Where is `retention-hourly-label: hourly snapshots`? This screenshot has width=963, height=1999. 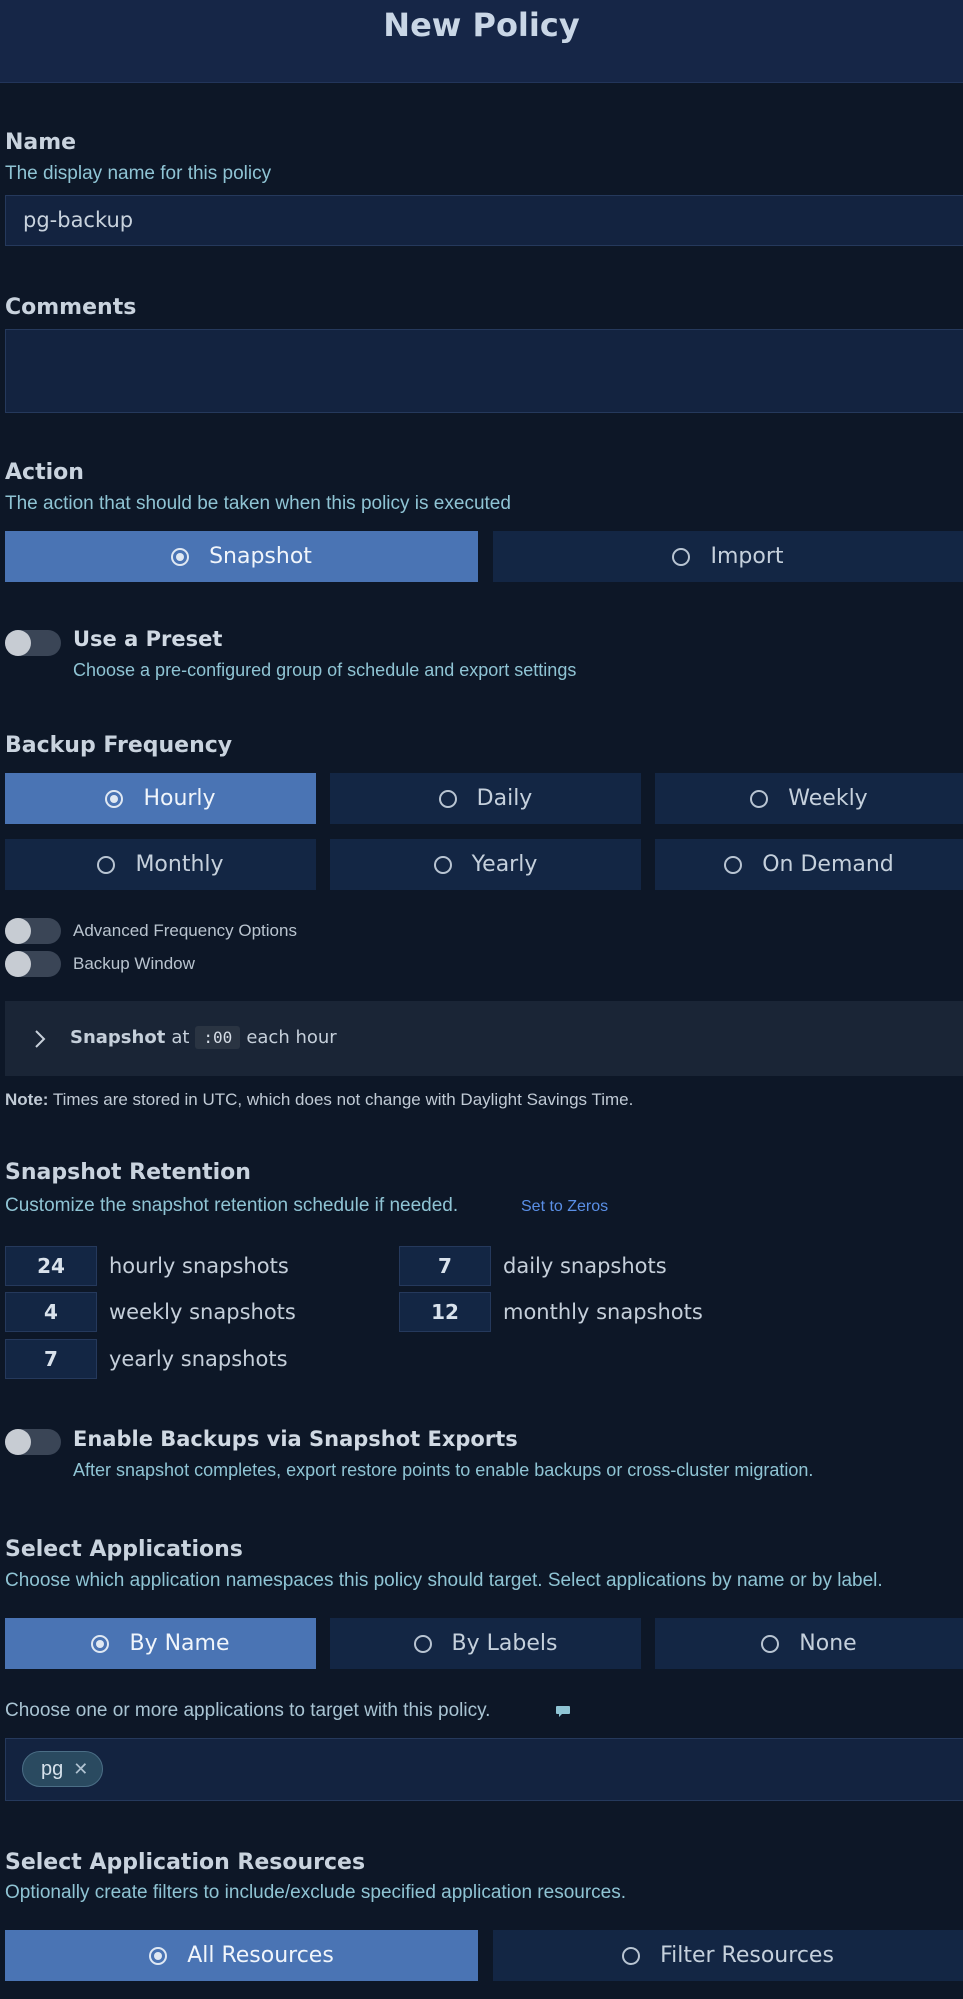 retention-hourly-label: hourly snapshots is located at coordinates (199, 1266).